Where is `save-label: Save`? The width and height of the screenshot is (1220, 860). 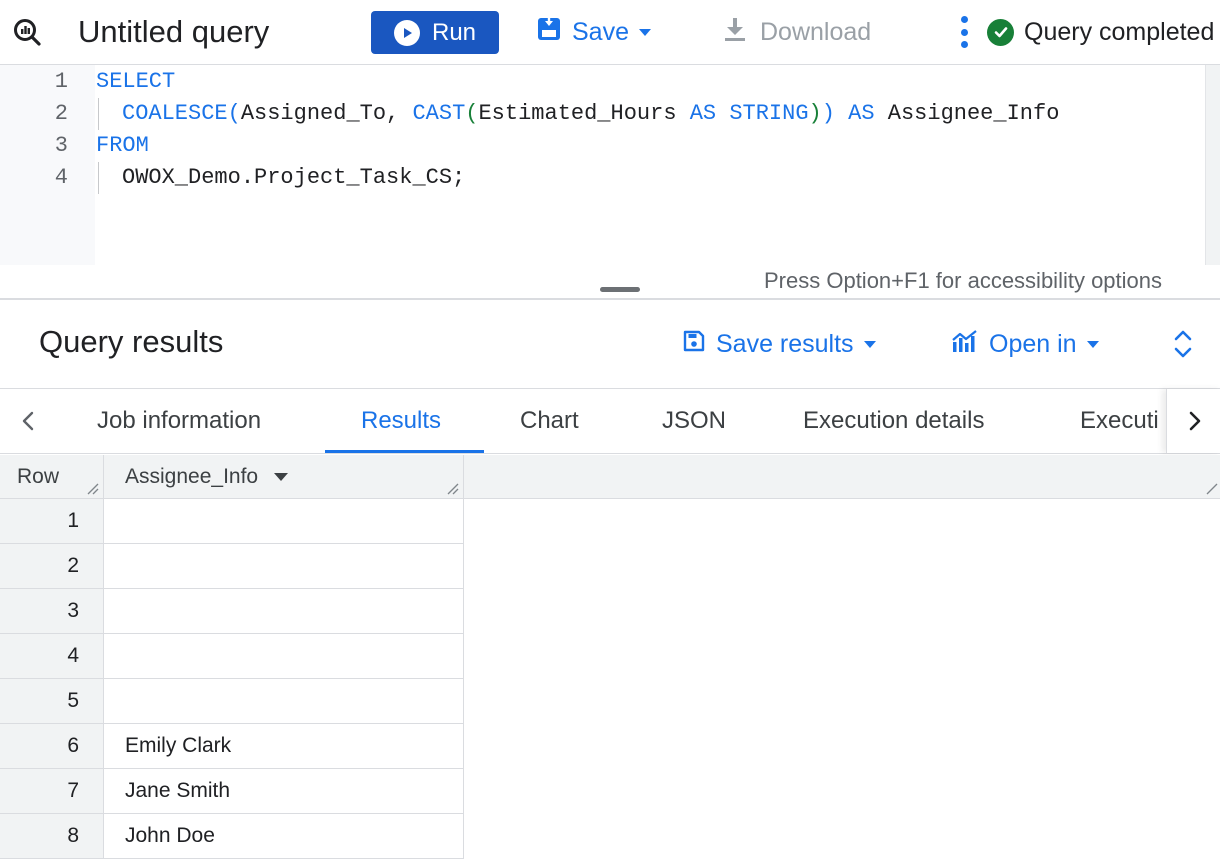
save-label: Save is located at coordinates (600, 31).